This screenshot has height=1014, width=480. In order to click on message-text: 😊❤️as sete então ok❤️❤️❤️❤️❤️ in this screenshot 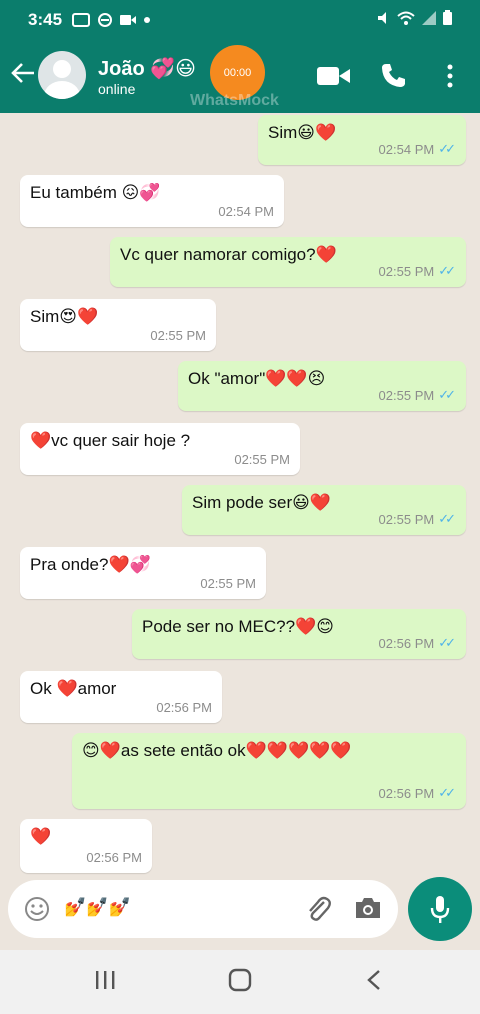, I will do `click(217, 750)`.